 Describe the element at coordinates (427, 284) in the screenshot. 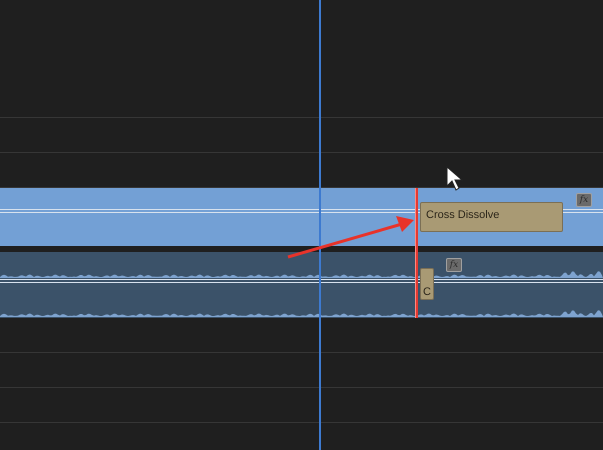

I see `transition-clip: C` at that location.